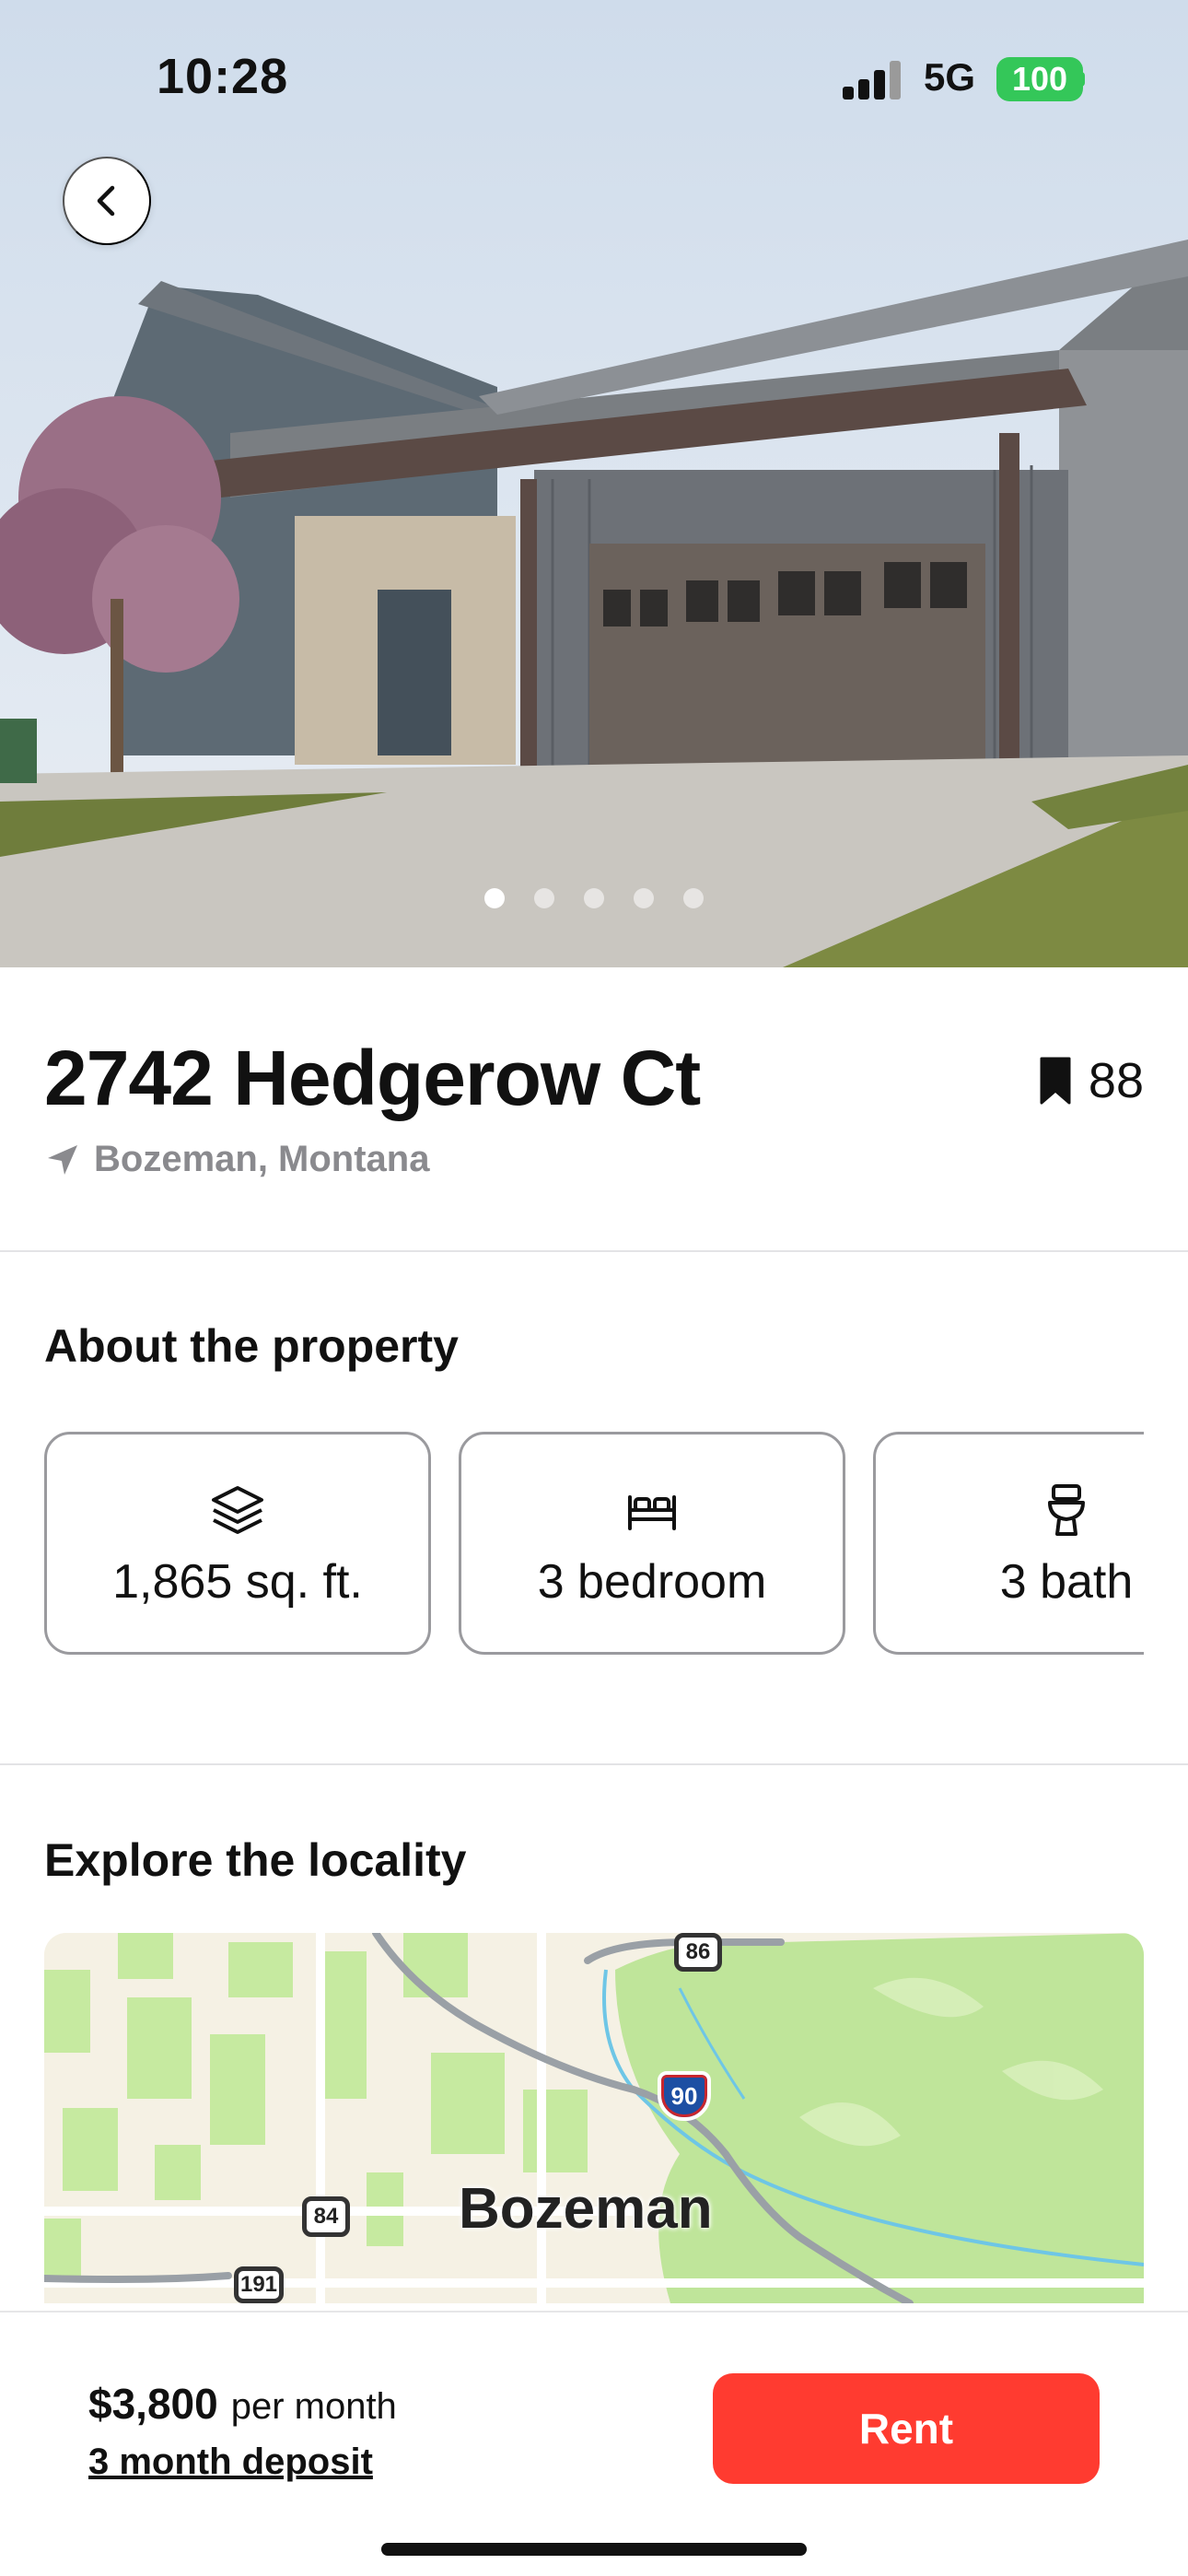  I want to click on feature-card-area: 1,865 sq. ft., so click(237, 1543).